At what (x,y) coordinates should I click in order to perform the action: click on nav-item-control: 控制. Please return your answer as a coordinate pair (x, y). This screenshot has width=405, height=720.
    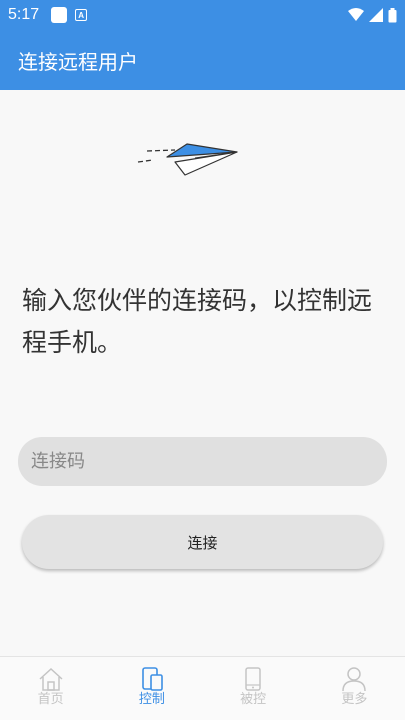
    Looking at the image, I should click on (151, 688).